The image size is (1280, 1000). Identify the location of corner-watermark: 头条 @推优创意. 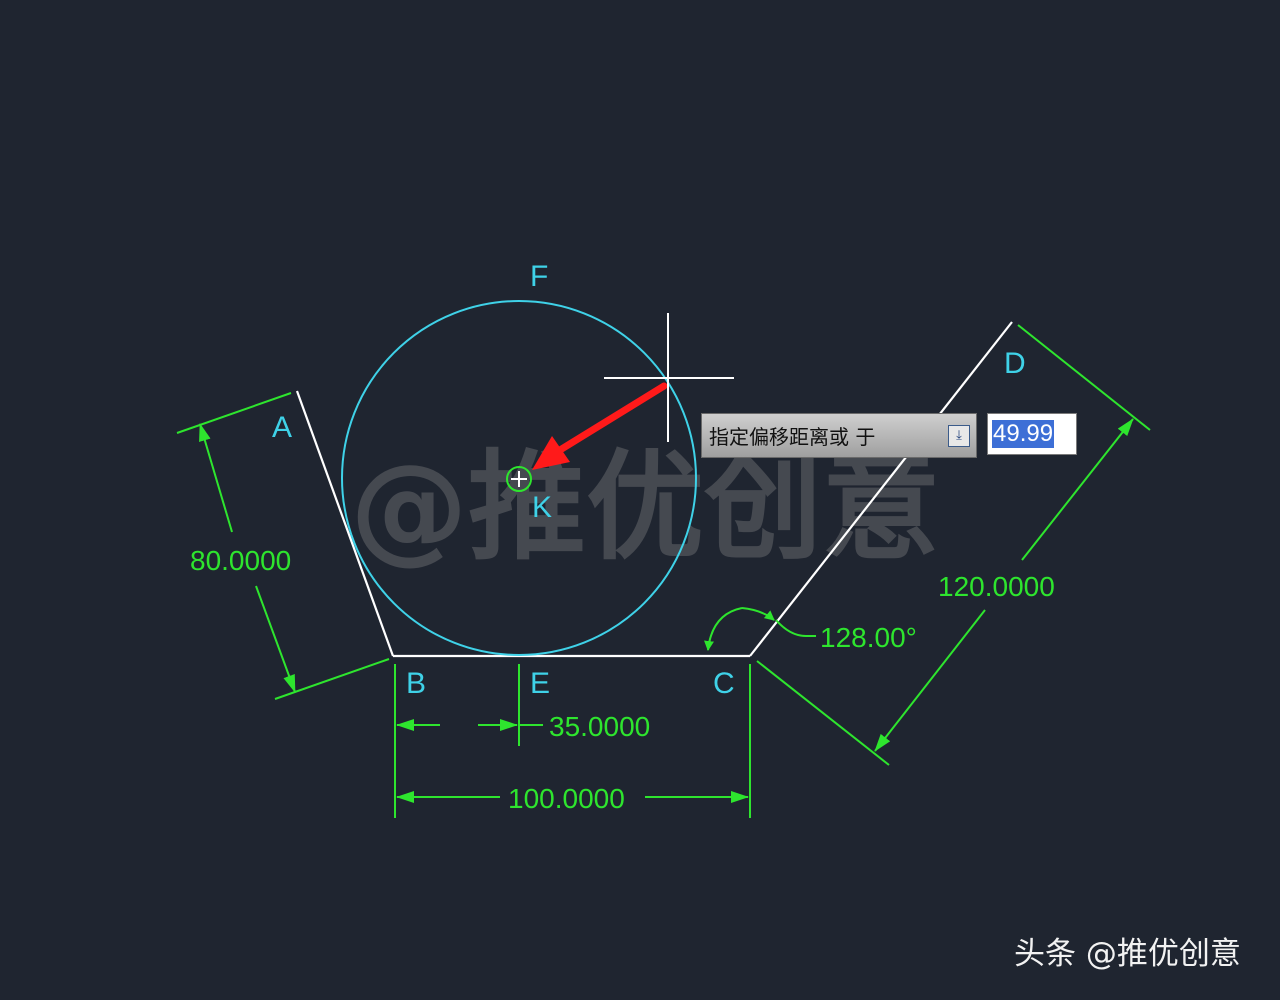
(1127, 954).